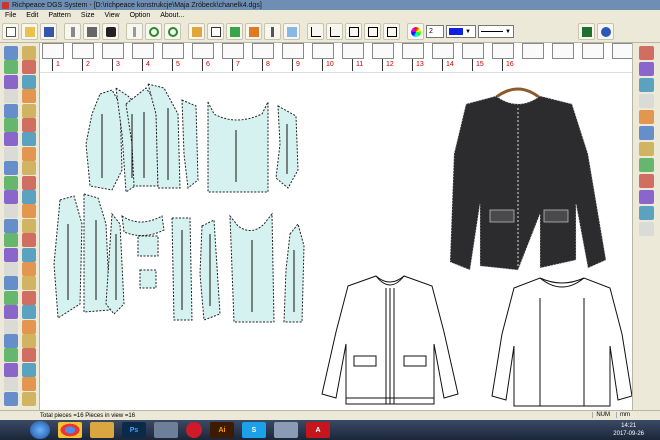 Image resolution: width=660 pixels, height=440 pixels. What do you see at coordinates (234, 31) in the screenshot?
I see `fill-button` at bounding box center [234, 31].